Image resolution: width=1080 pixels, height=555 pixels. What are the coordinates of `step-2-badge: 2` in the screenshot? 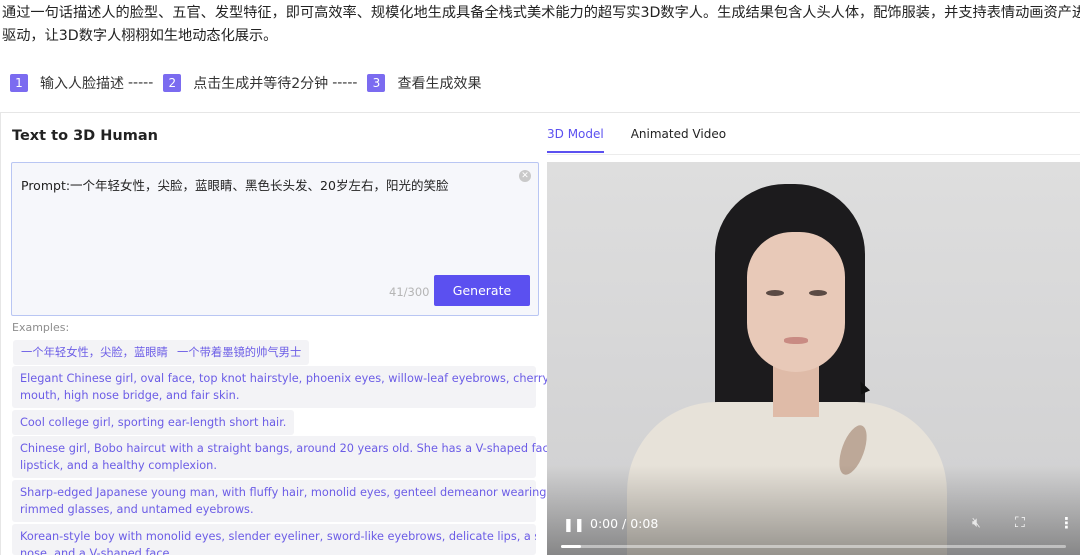 It's located at (172, 83).